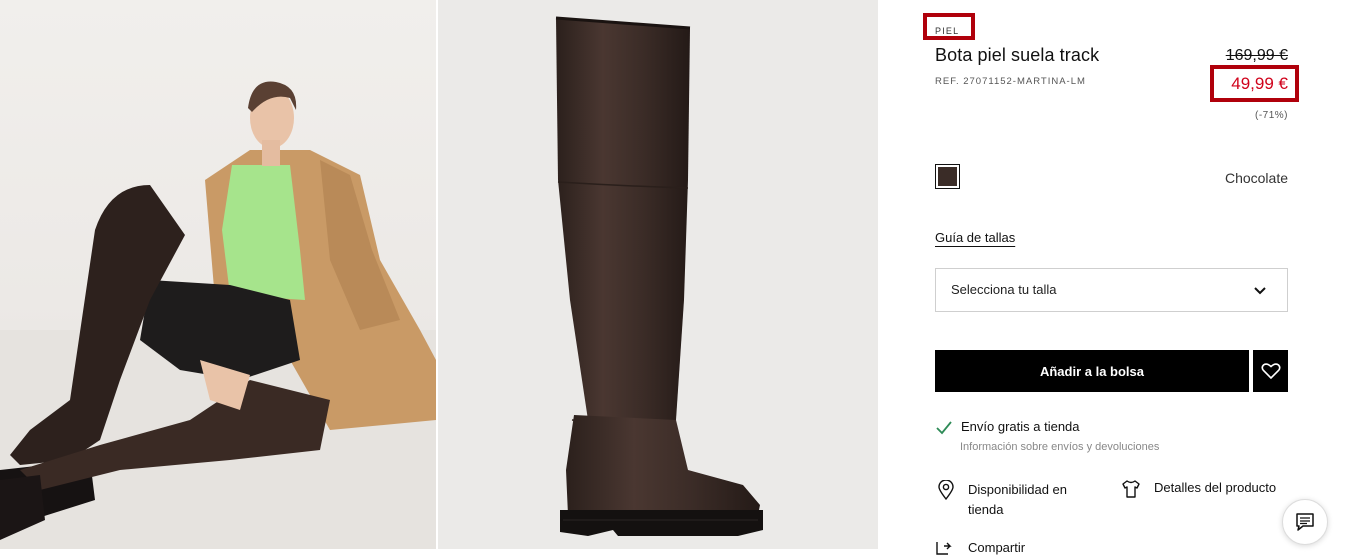 This screenshot has width=1347, height=555. What do you see at coordinates (1256, 178) in the screenshot?
I see `selected-color-name: Chocolate` at bounding box center [1256, 178].